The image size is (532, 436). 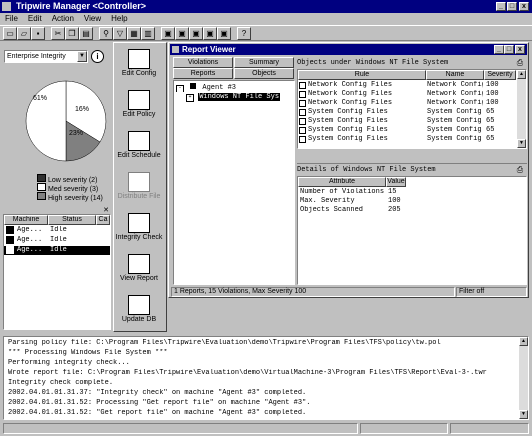 I want to click on tree-node-agent: - Agent #3, so click(x=206, y=87).